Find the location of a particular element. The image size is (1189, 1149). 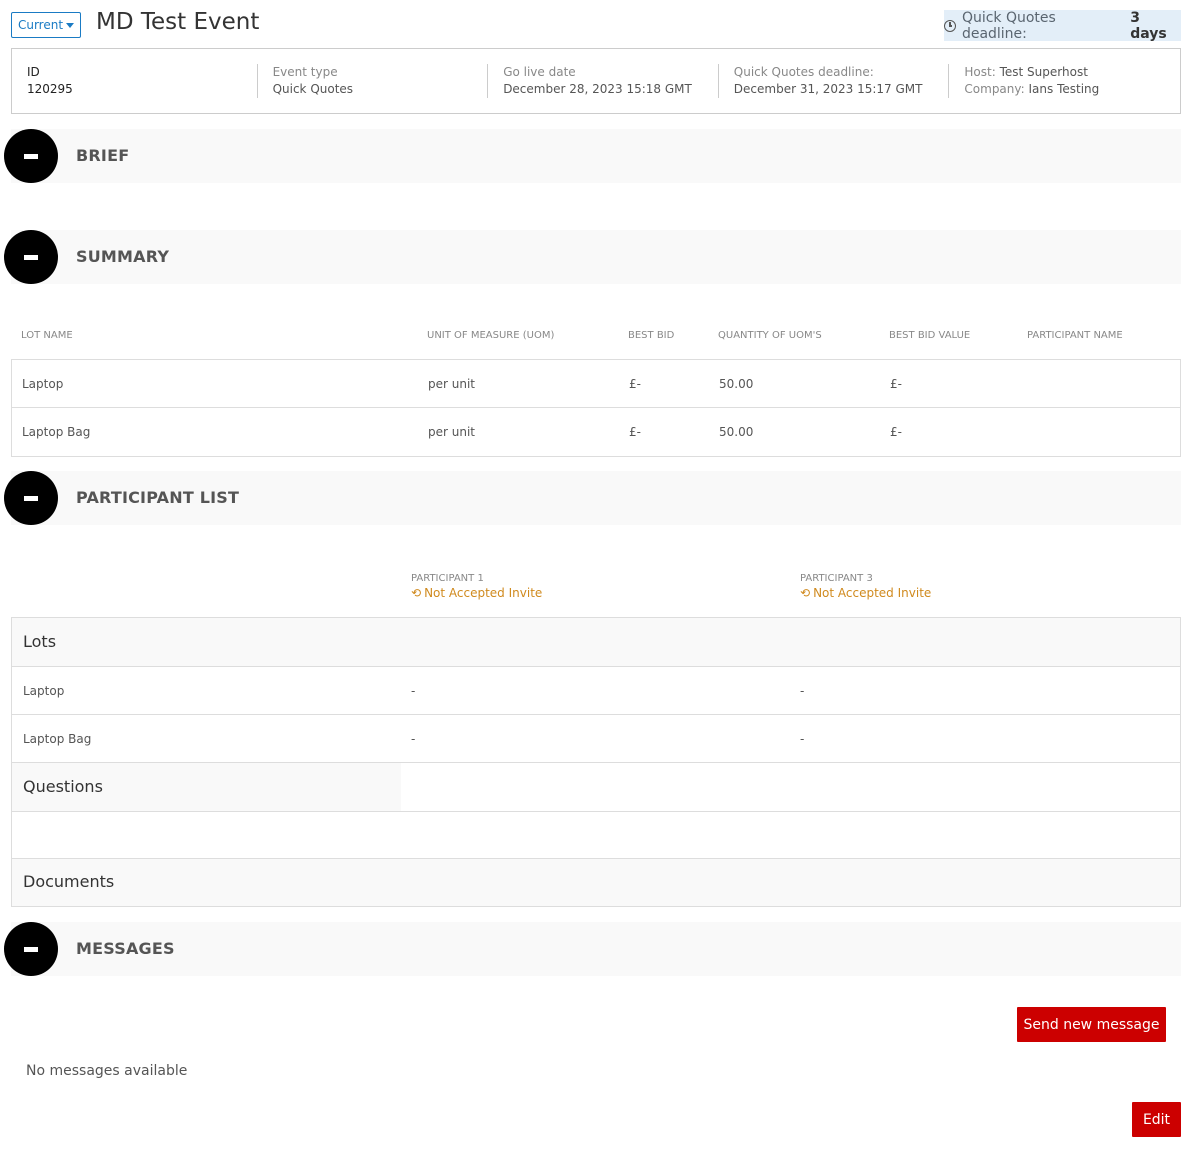

info-host: Host: Test Superhost is located at coordinates (1072, 72).